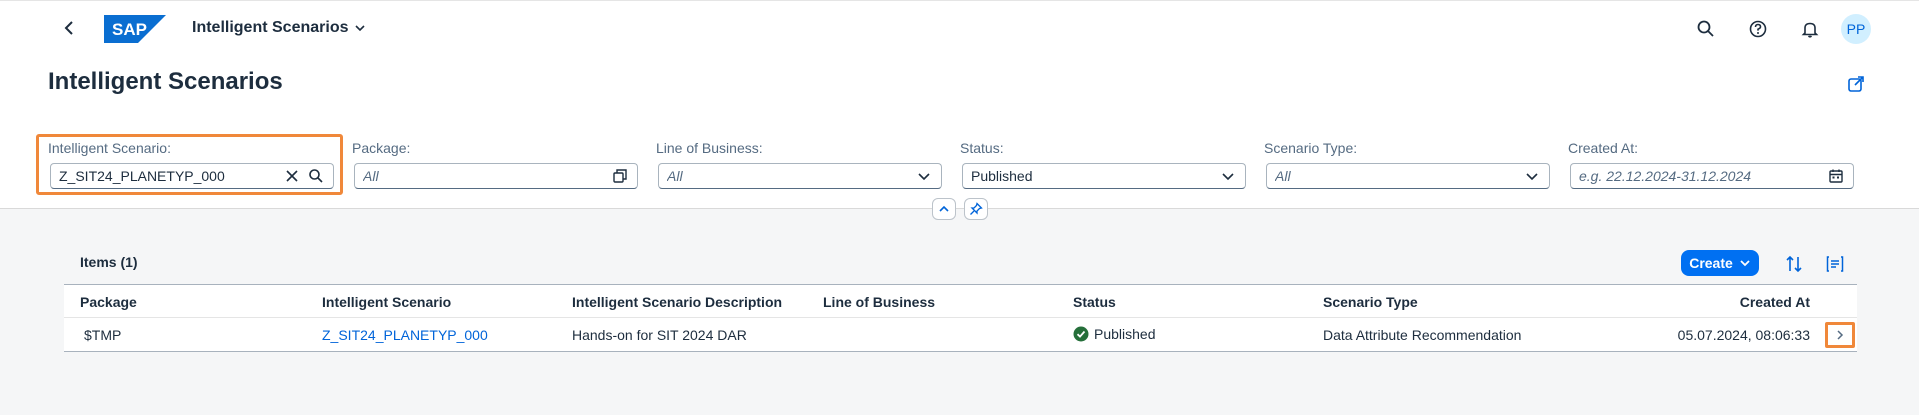  I want to click on create-label: Create, so click(1711, 263).